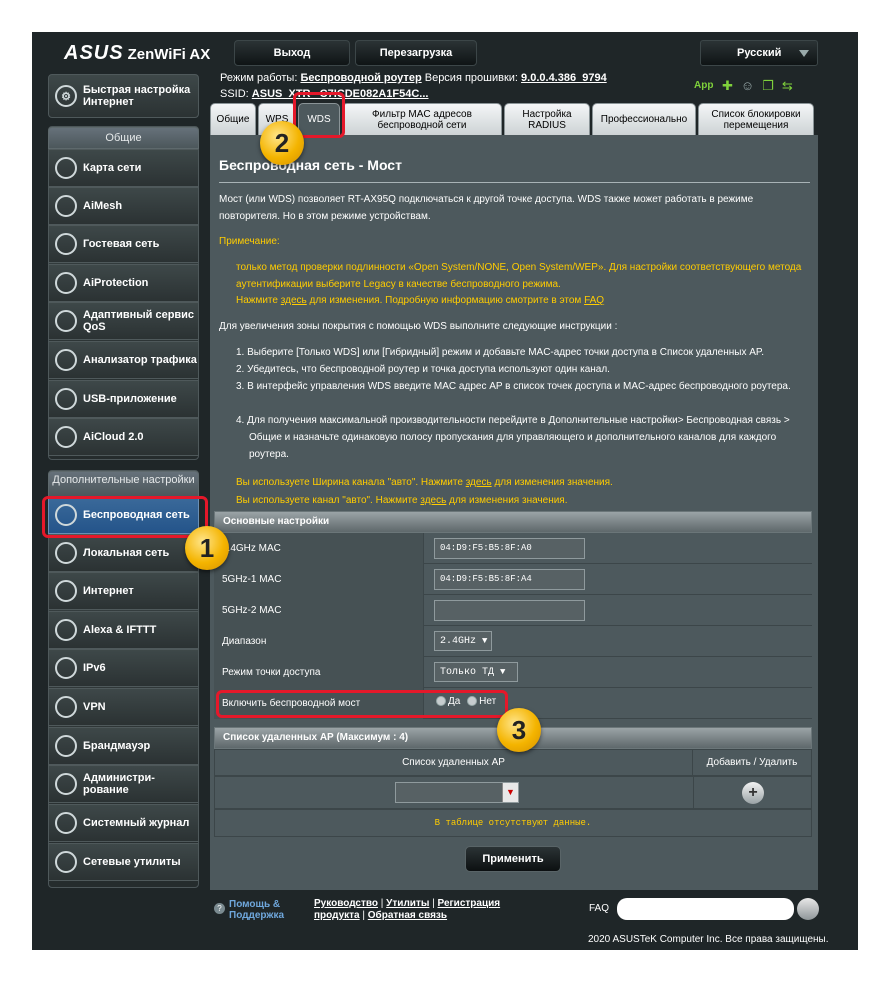 The image size is (890, 982). I want to click on clients-icon: ☺, so click(747, 86).